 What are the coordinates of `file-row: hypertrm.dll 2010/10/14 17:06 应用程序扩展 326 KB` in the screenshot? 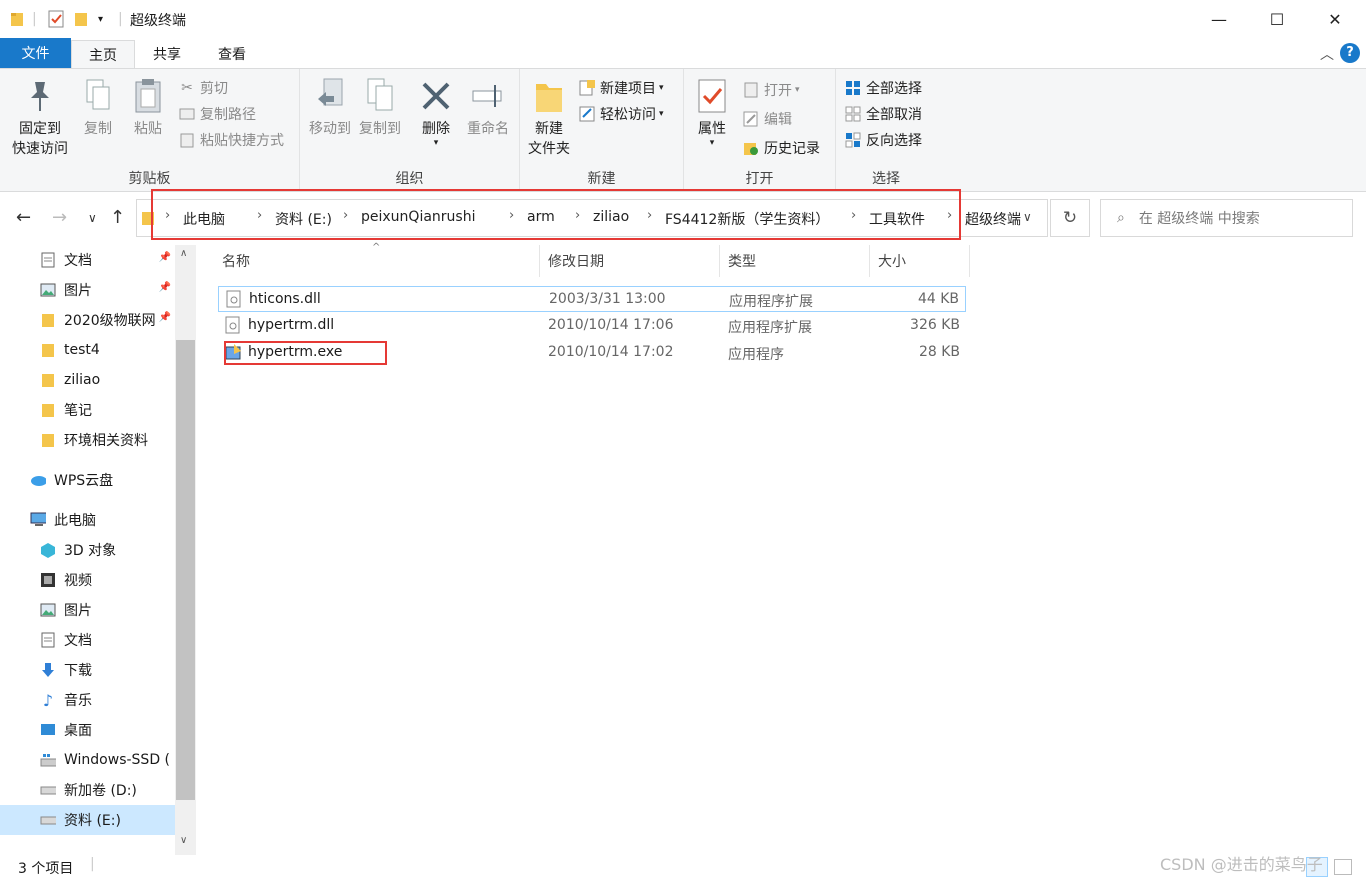 It's located at (592, 326).